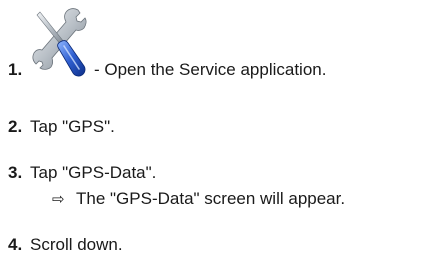  I want to click on step-number: 2., so click(15, 126).